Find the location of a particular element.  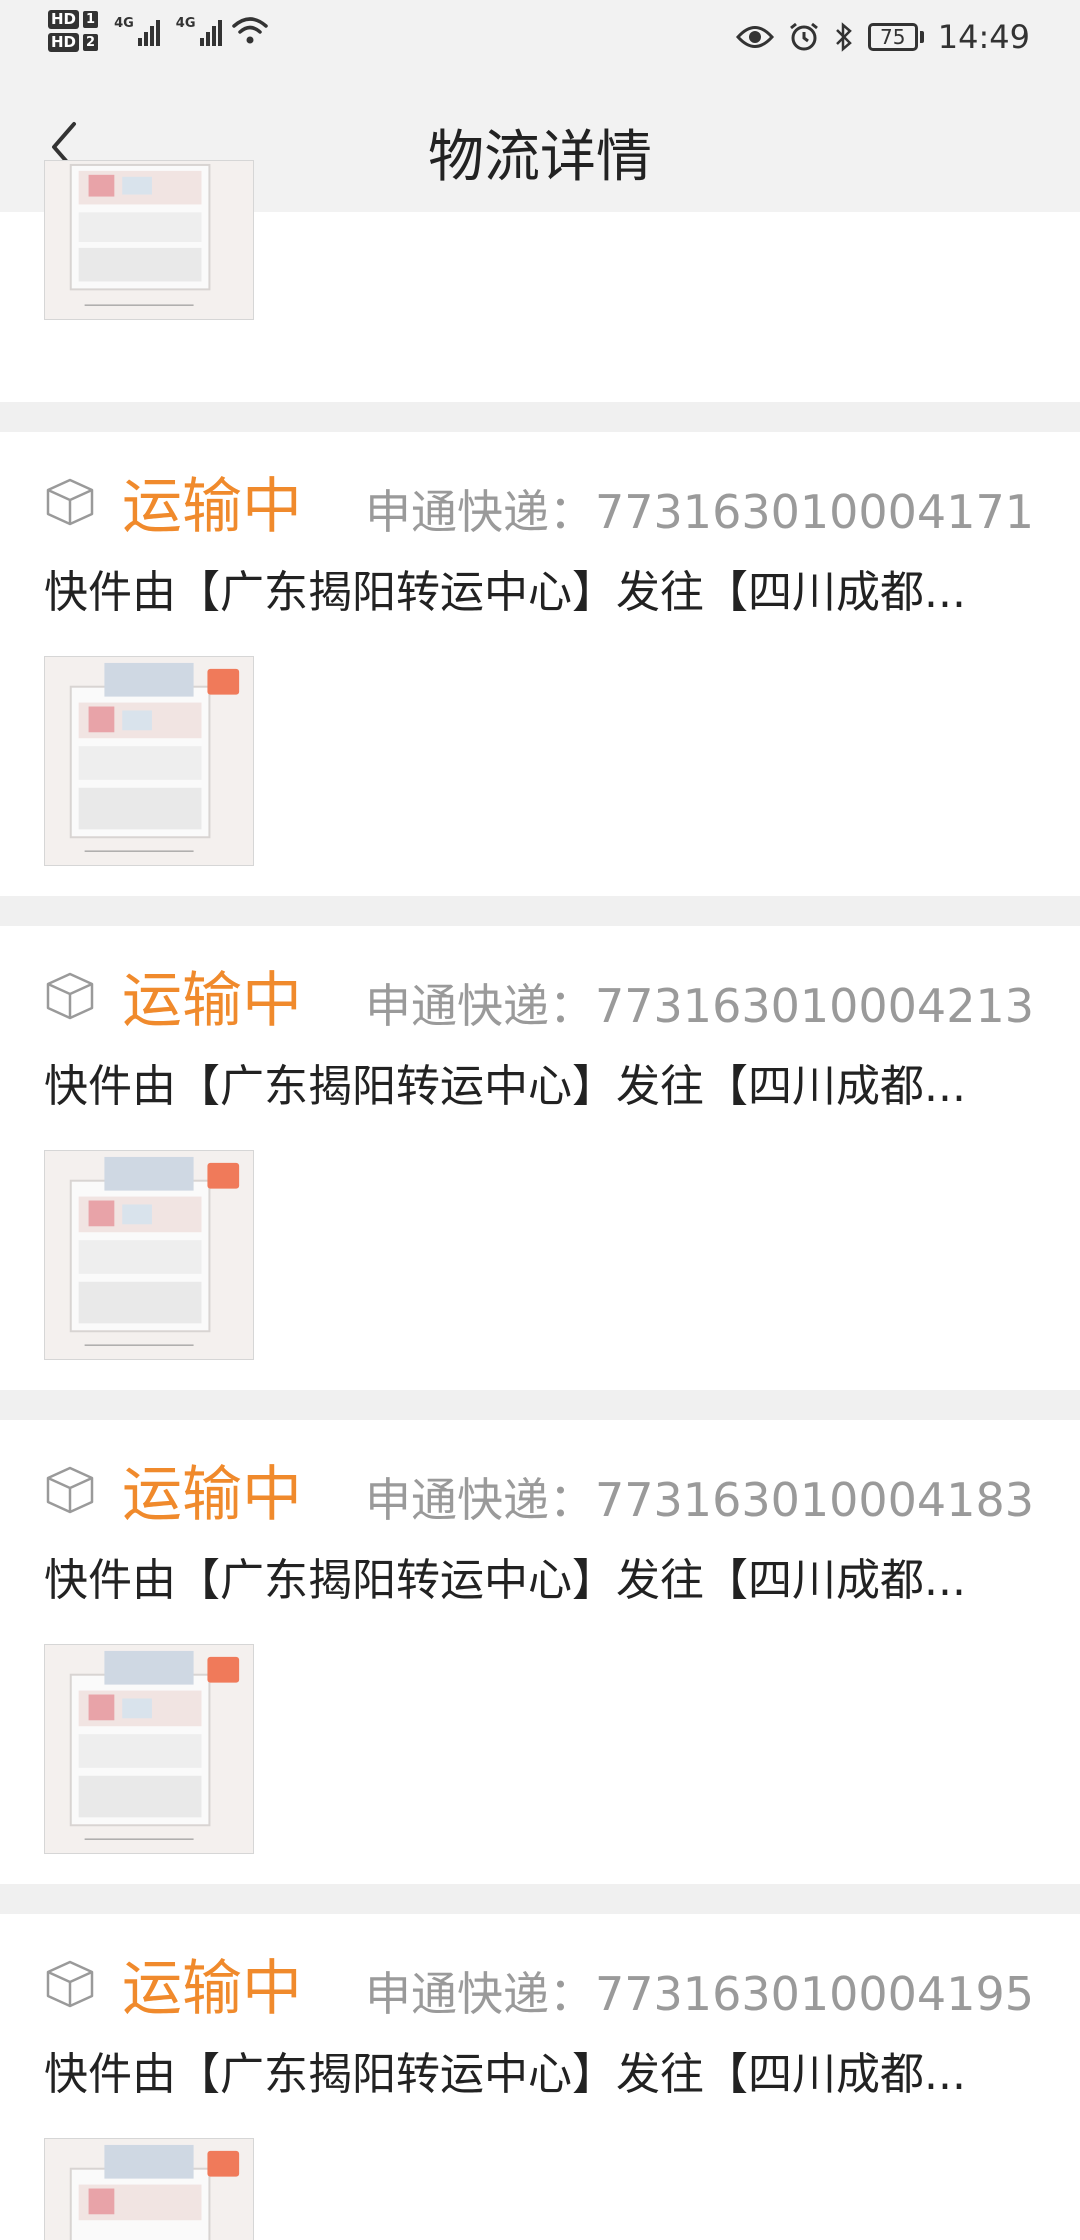

status-left: HD 1 HD 2 4G 4G is located at coordinates (158, 31).